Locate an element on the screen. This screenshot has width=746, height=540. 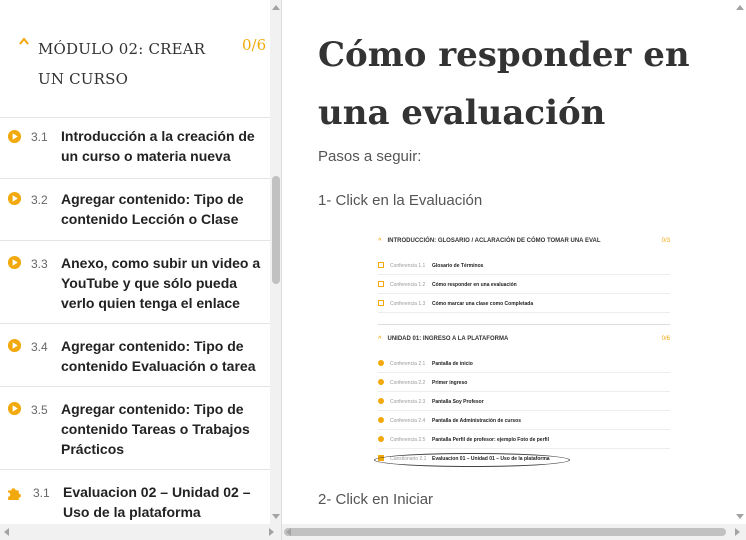
chevron-up-icon is located at coordinates (24, 41).